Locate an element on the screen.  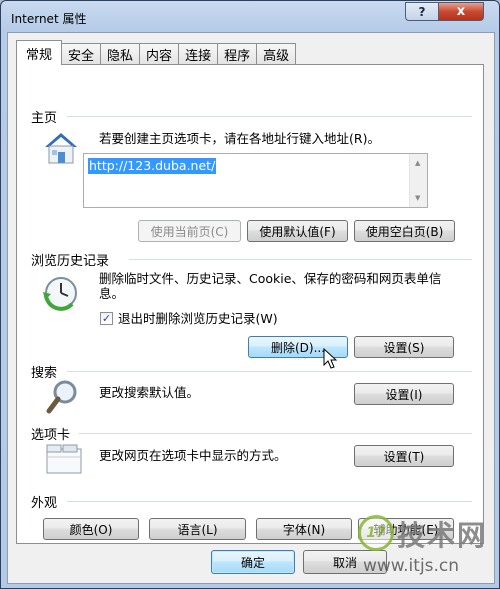
use-current-button: 使用当前页(C) is located at coordinates (189, 231).